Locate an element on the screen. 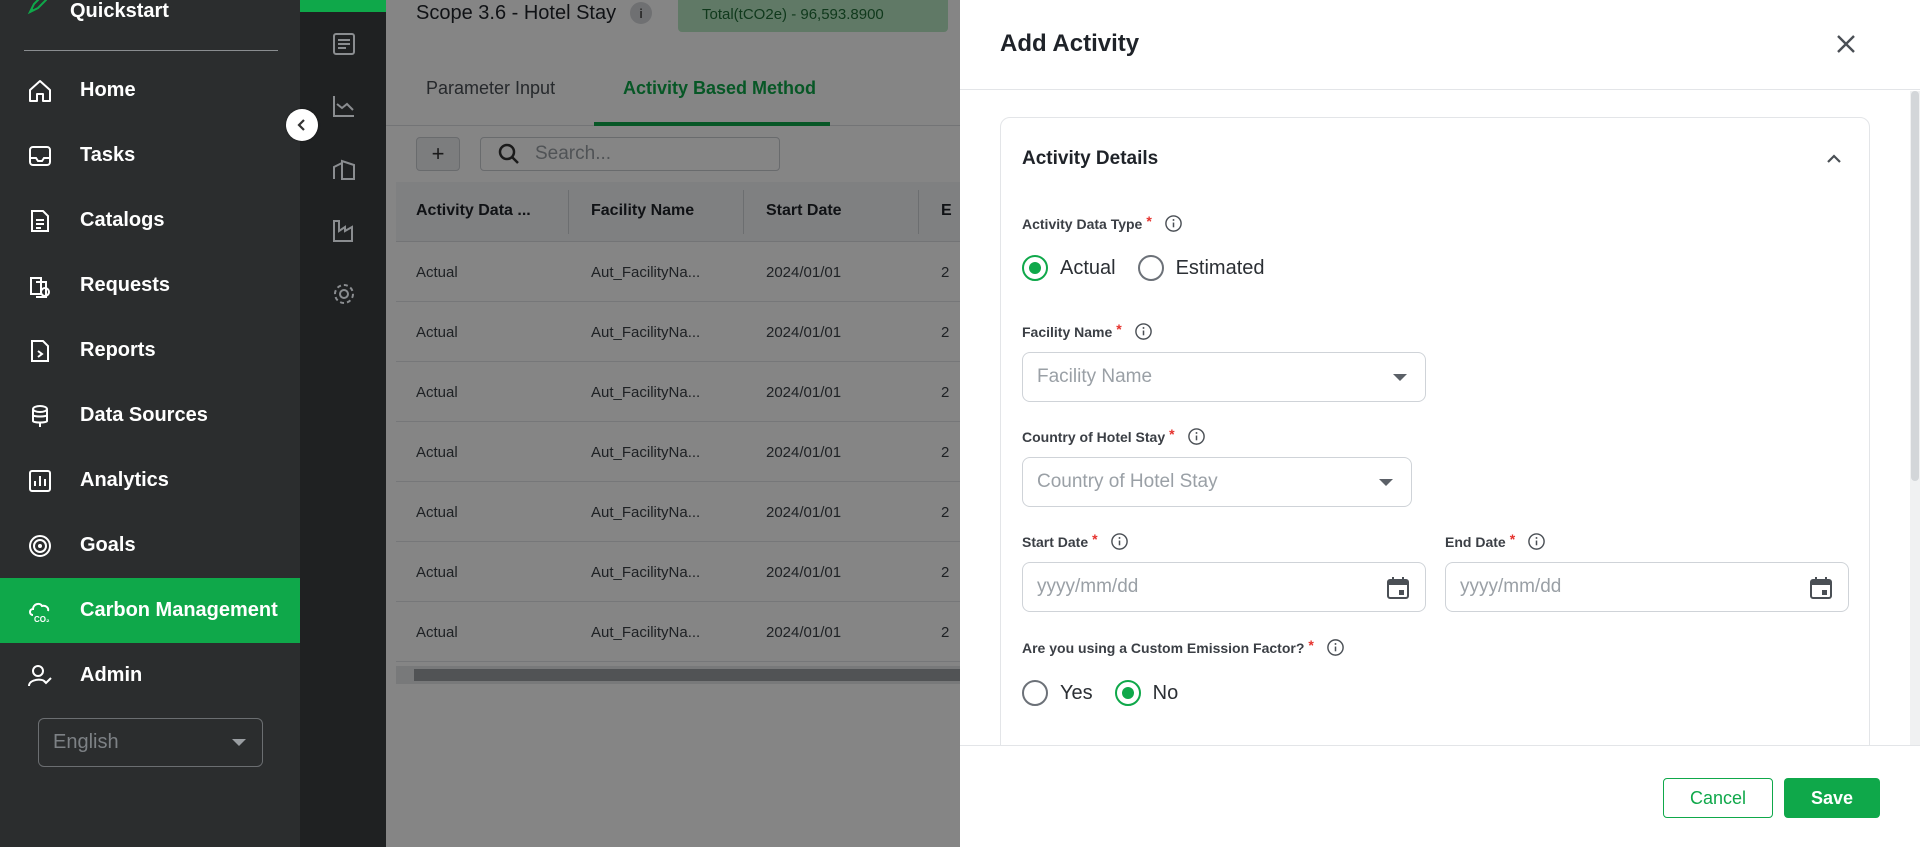 The image size is (1920, 847). sidebar-item-requests: Requests is located at coordinates (150, 285).